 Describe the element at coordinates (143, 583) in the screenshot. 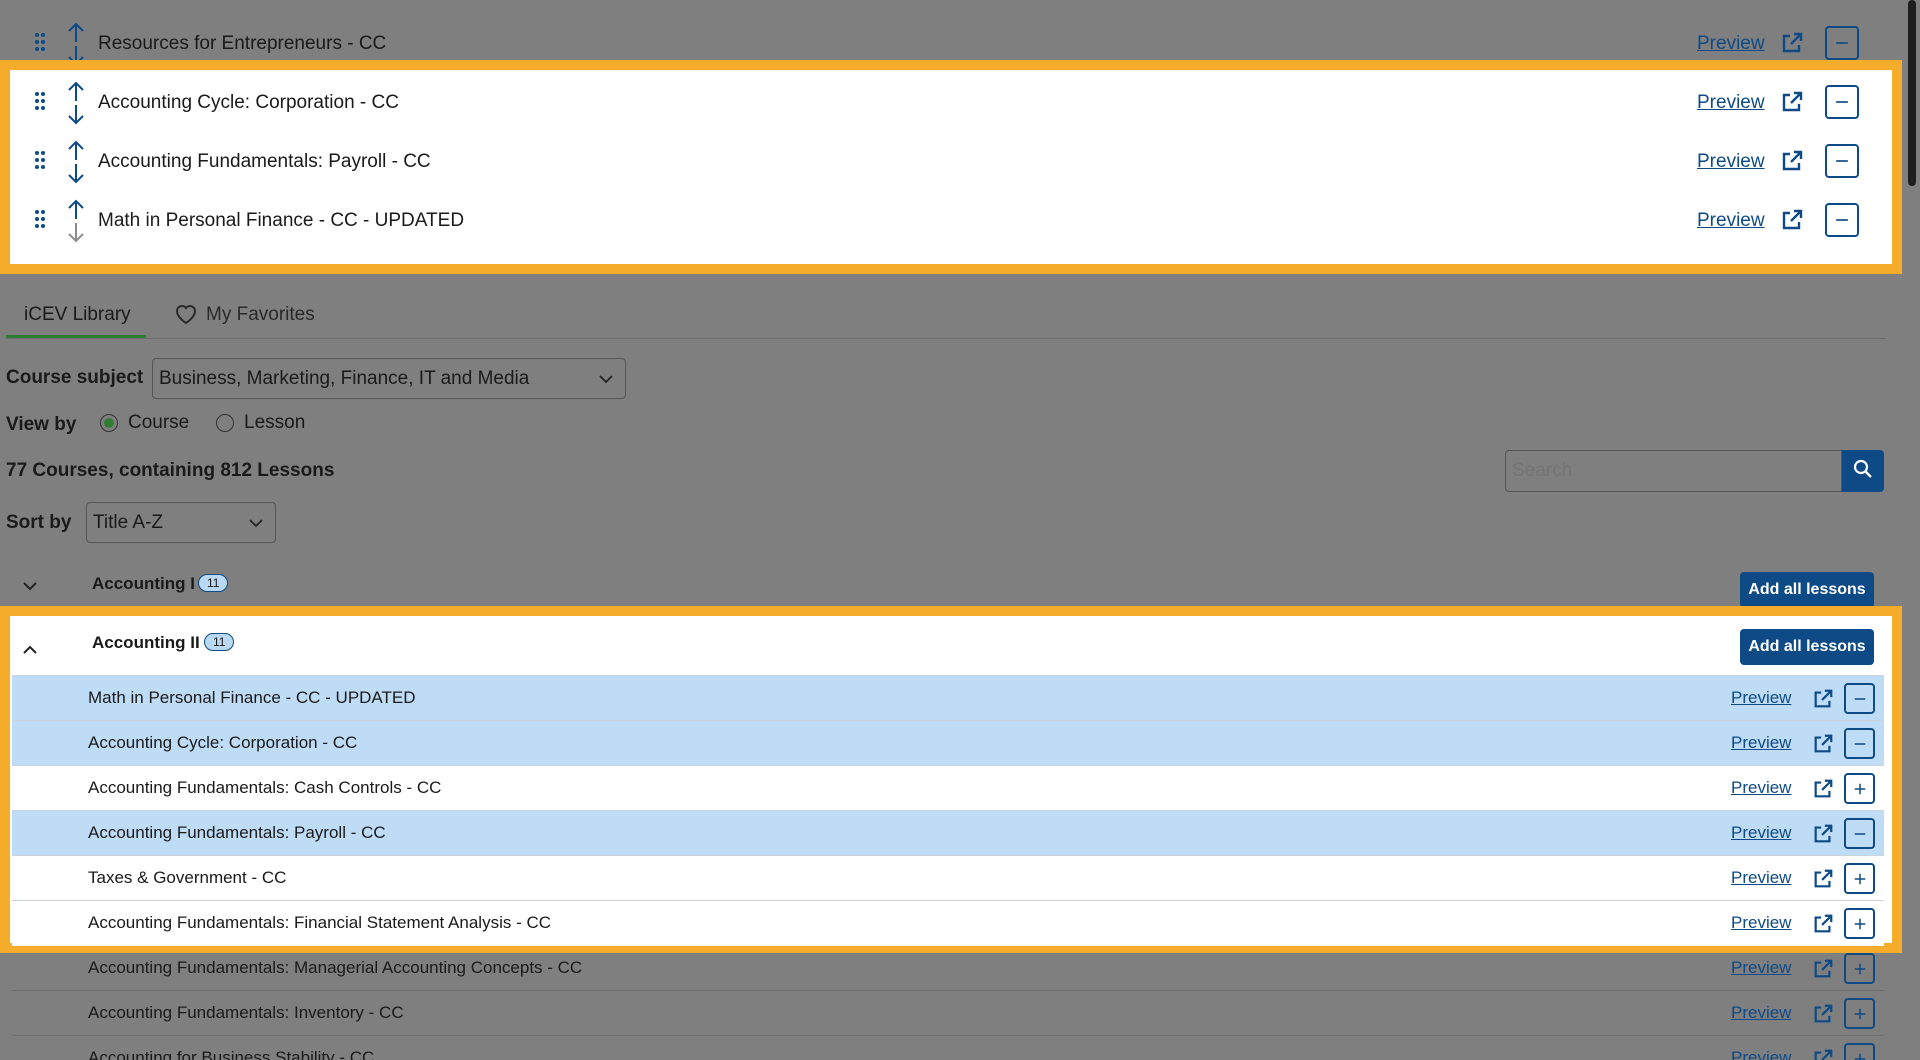

I see `course-title: Accounting I` at that location.